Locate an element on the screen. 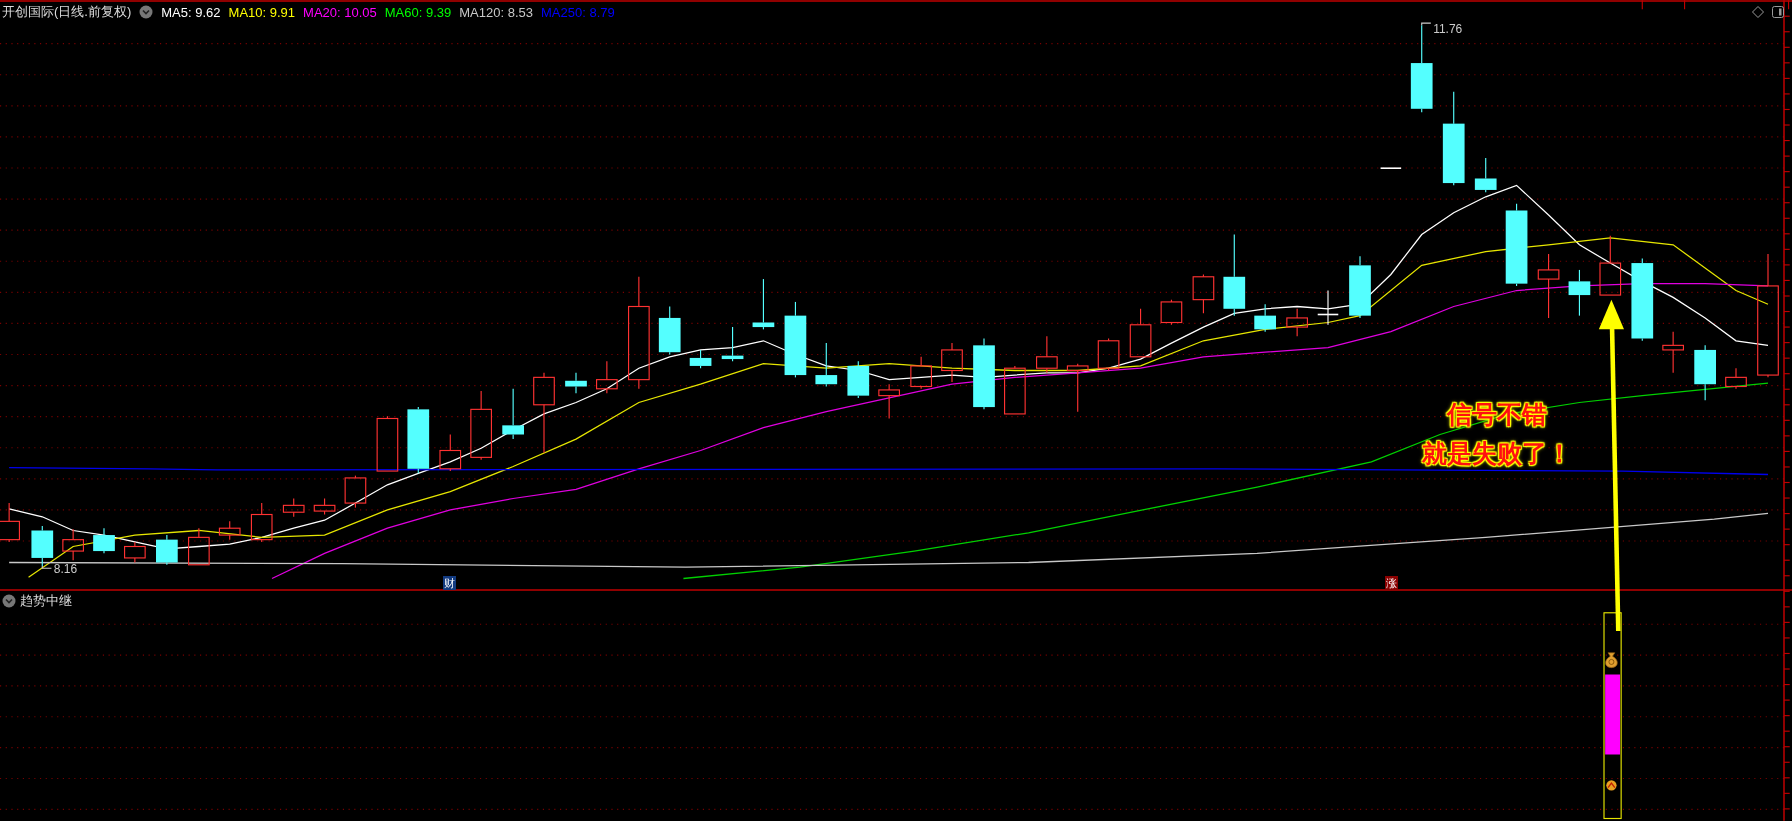 Image resolution: width=1792 pixels, height=821 pixels. moving-average-value: MA5: 9.62 is located at coordinates (191, 12).